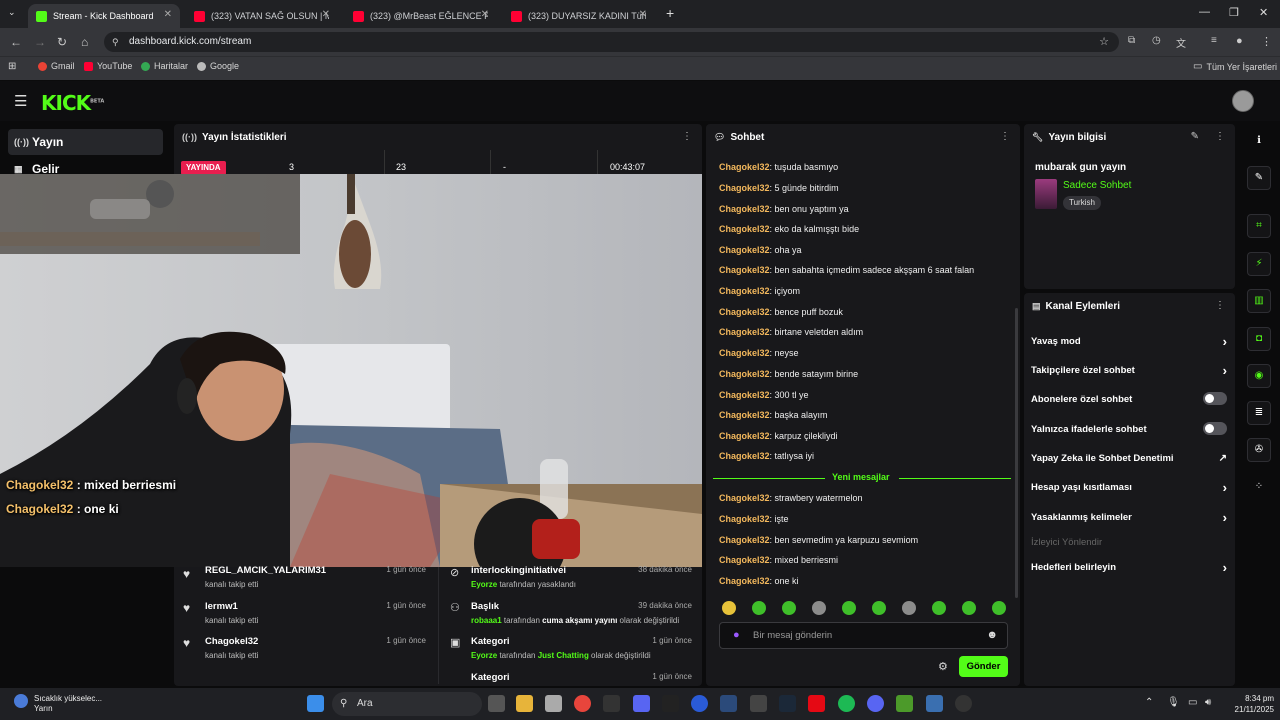 This screenshot has width=1280, height=720. Describe the element at coordinates (1129, 458) in the screenshot. I see `channel-action-item: Yapay Zeka ile Sohbet Denetimi ↗` at that location.